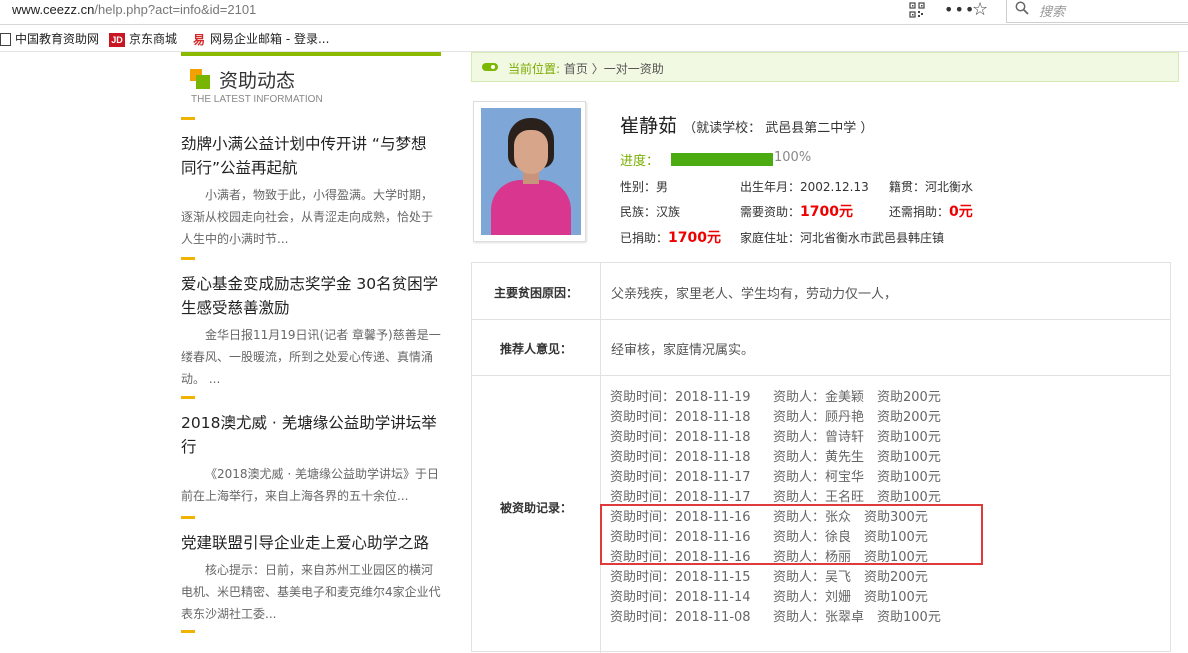 This screenshot has height=653, width=1188. I want to click on search-icon, so click(1022, 8).